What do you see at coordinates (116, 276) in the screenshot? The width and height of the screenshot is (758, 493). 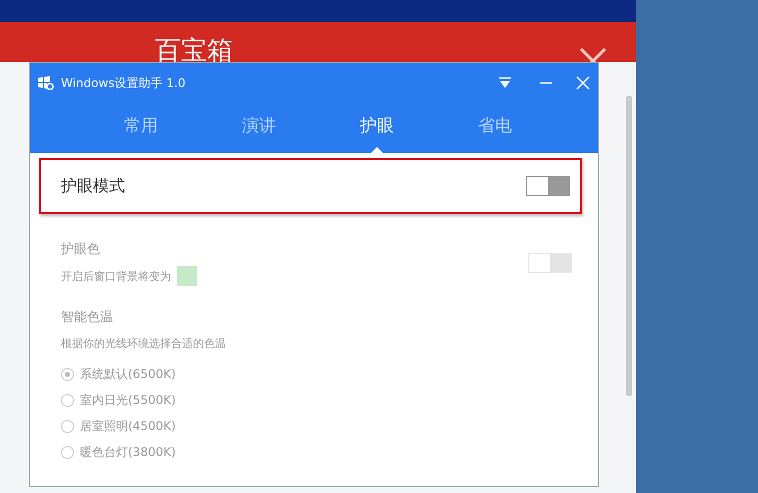 I see `description: 开启后窗口背景将变为` at bounding box center [116, 276].